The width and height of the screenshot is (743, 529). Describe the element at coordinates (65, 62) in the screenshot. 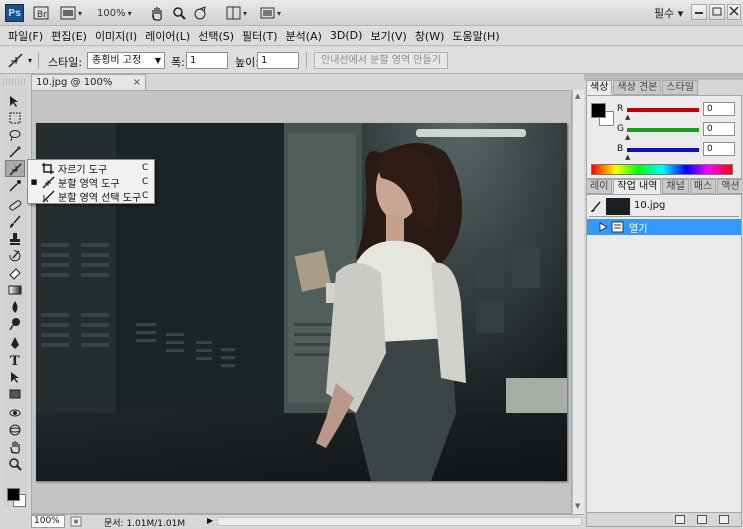

I see `style-label: 스타일:` at that location.